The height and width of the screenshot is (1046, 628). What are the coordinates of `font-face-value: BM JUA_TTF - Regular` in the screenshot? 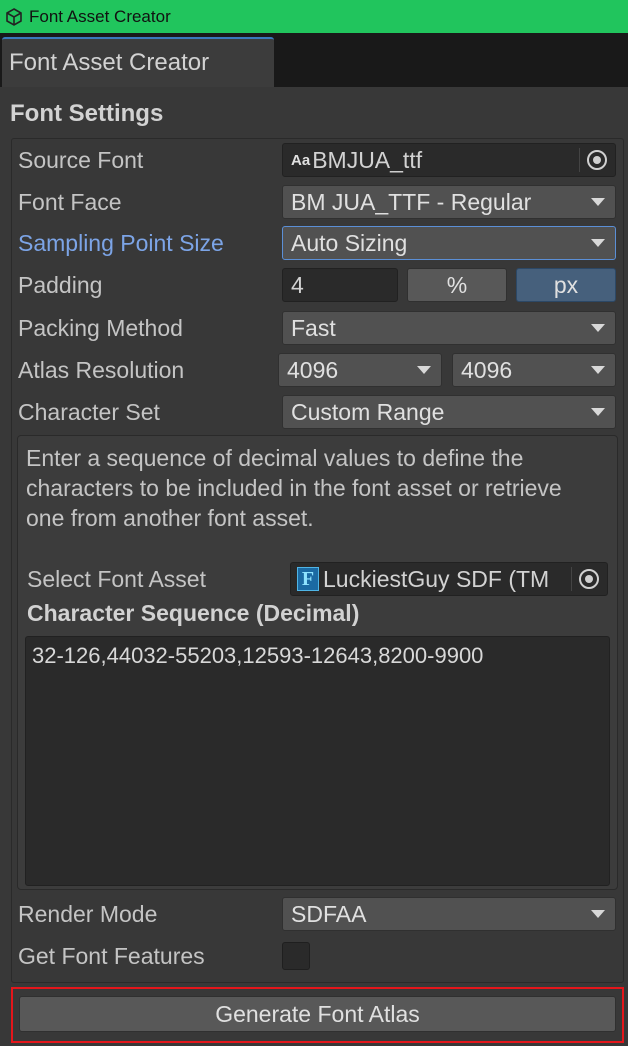 It's located at (411, 201).